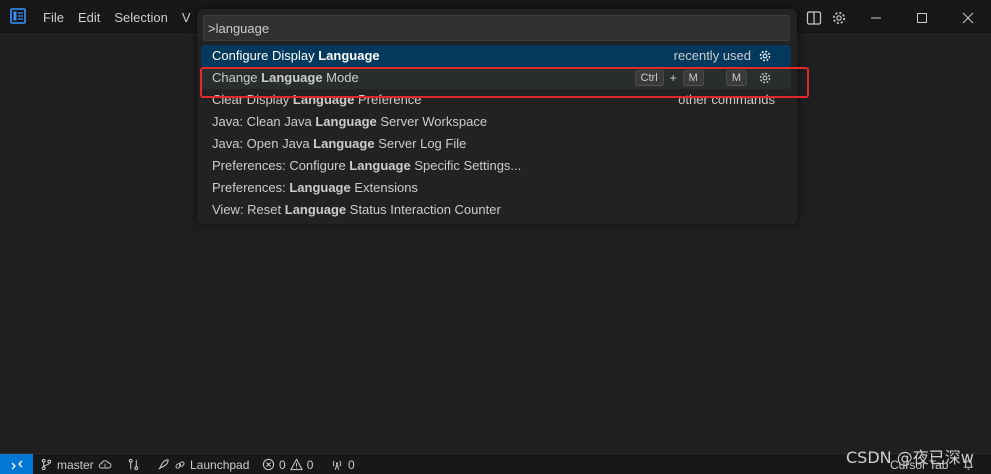 Image resolution: width=991 pixels, height=474 pixels. I want to click on command-label-prefix: Java: Clean Java, so click(264, 121).